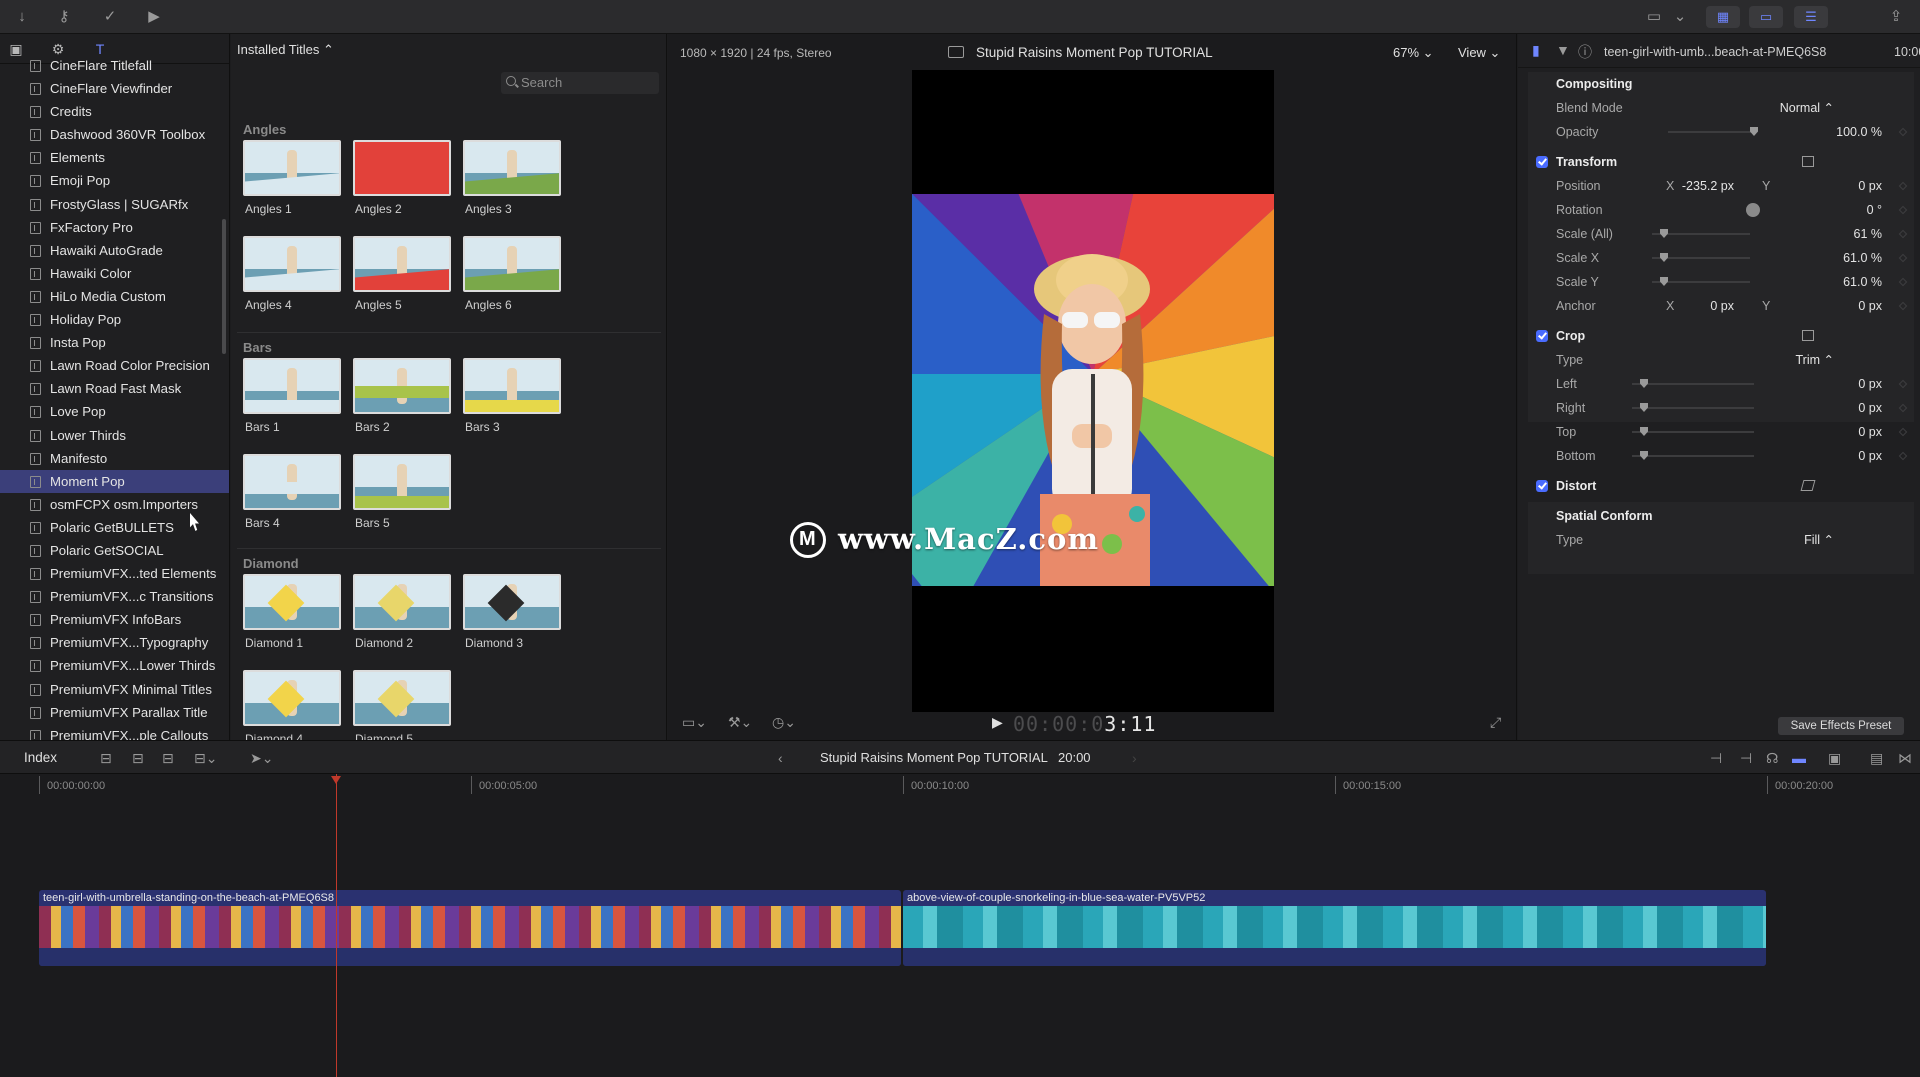  What do you see at coordinates (780, 758) in the screenshot?
I see `history-back-icon: ‹` at bounding box center [780, 758].